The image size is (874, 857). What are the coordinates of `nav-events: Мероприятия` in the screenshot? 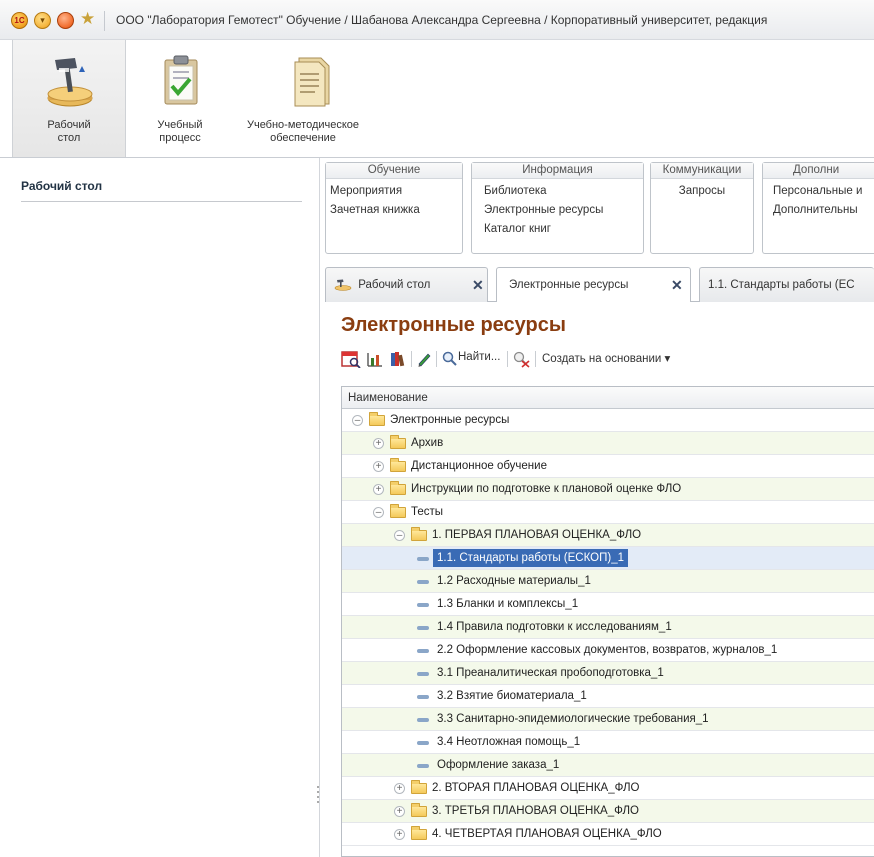 It's located at (396, 191).